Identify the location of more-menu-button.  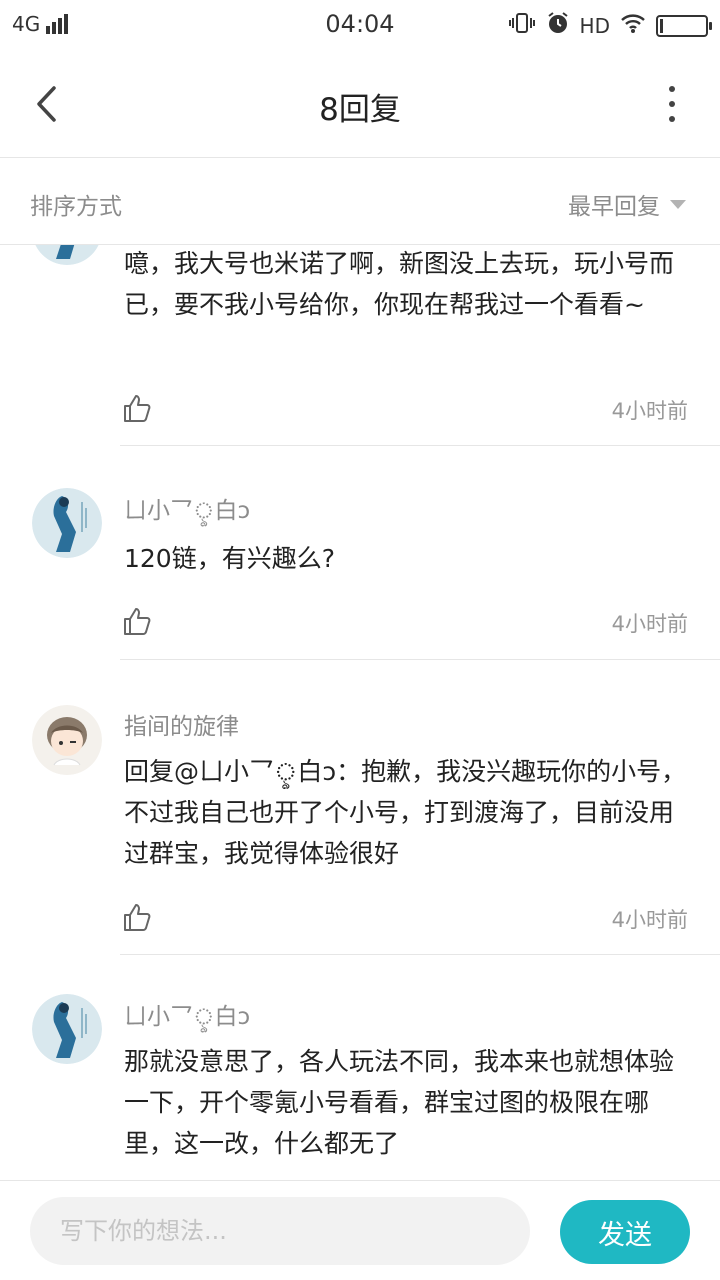
(672, 104).